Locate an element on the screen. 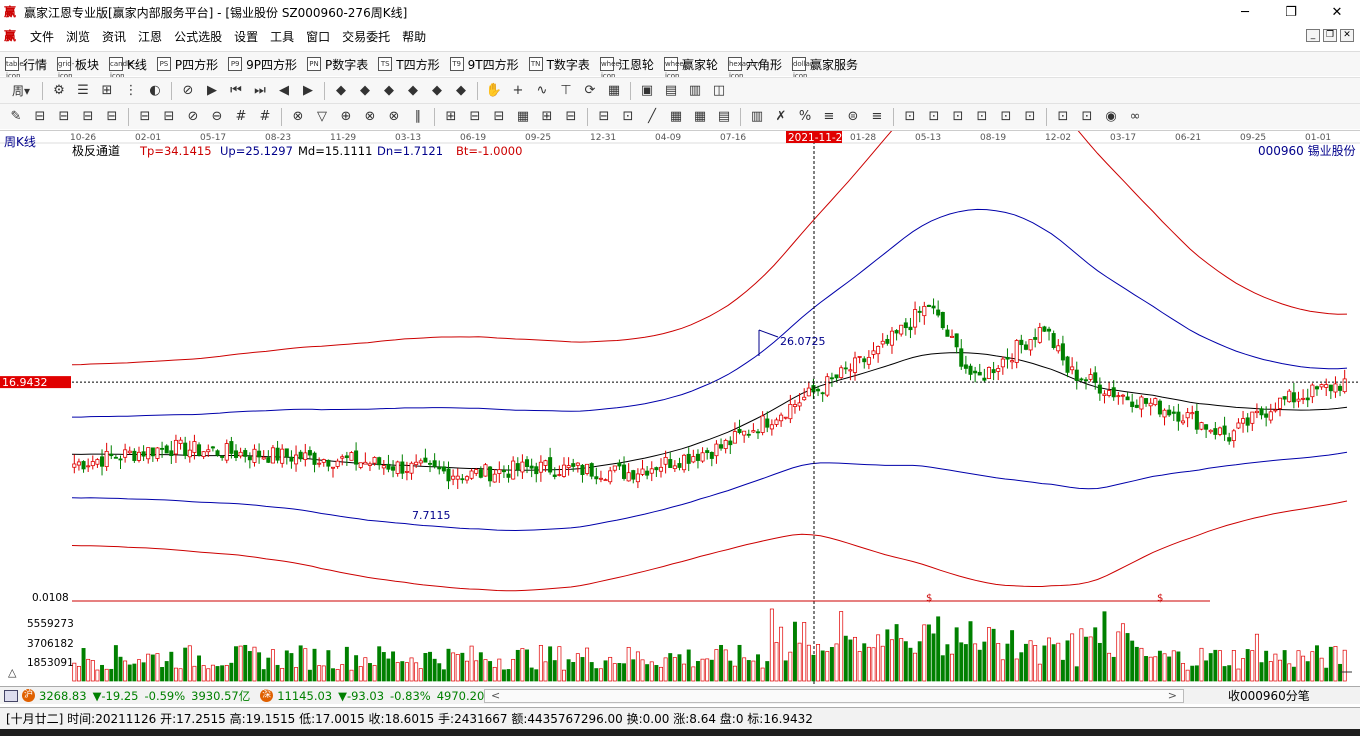 This screenshot has height=736, width=1360. nav-item-11: hexagon-icon 六角形 is located at coordinates (755, 66).